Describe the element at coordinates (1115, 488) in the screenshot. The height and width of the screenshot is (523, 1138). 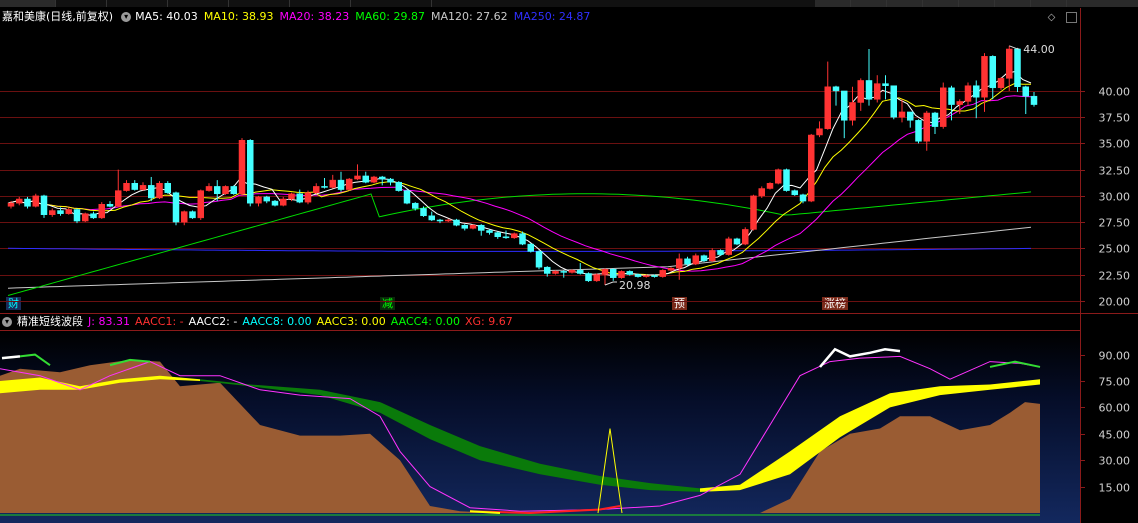
I see `indicator-axis-label: 15.00` at that location.